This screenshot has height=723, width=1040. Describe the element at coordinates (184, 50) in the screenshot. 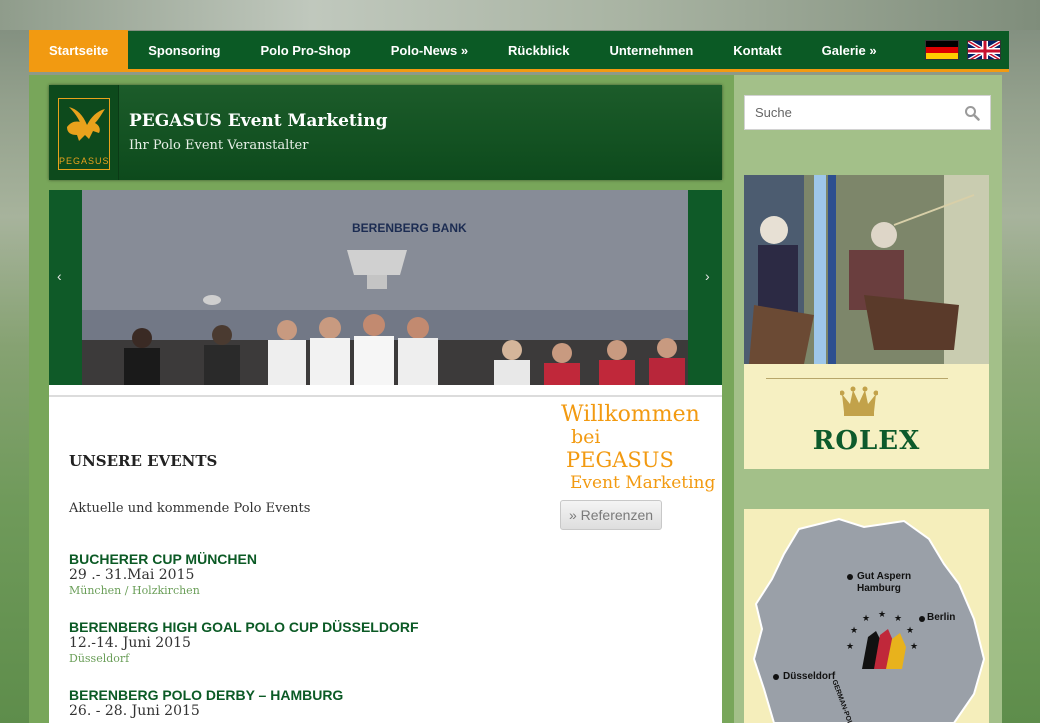

I see `nav-item-sponsoring: Sponsoring` at that location.